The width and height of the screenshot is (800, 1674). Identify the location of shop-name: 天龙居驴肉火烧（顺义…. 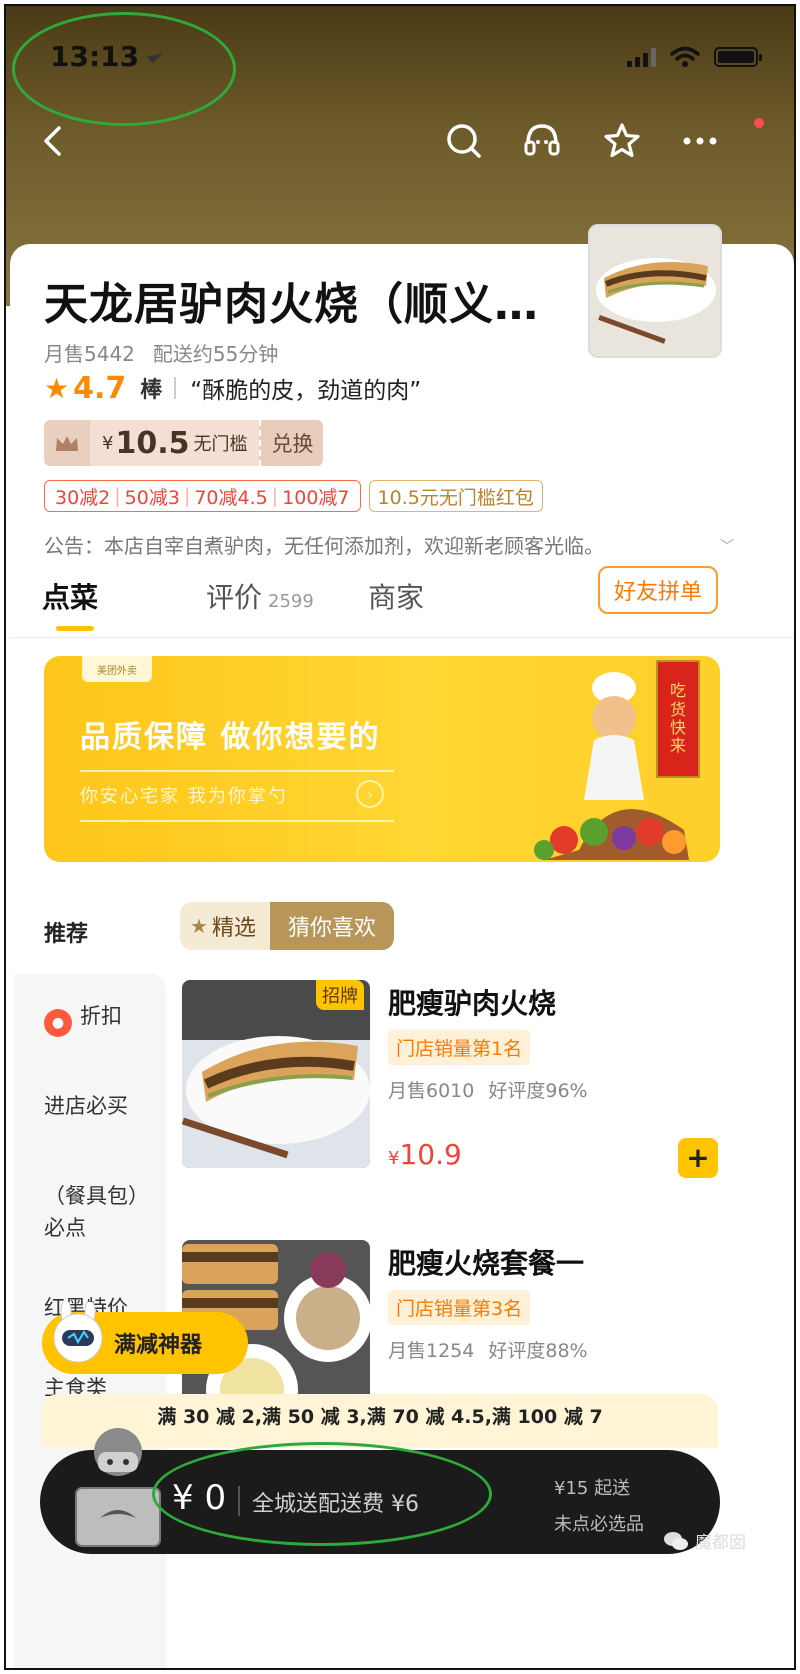
(291, 304).